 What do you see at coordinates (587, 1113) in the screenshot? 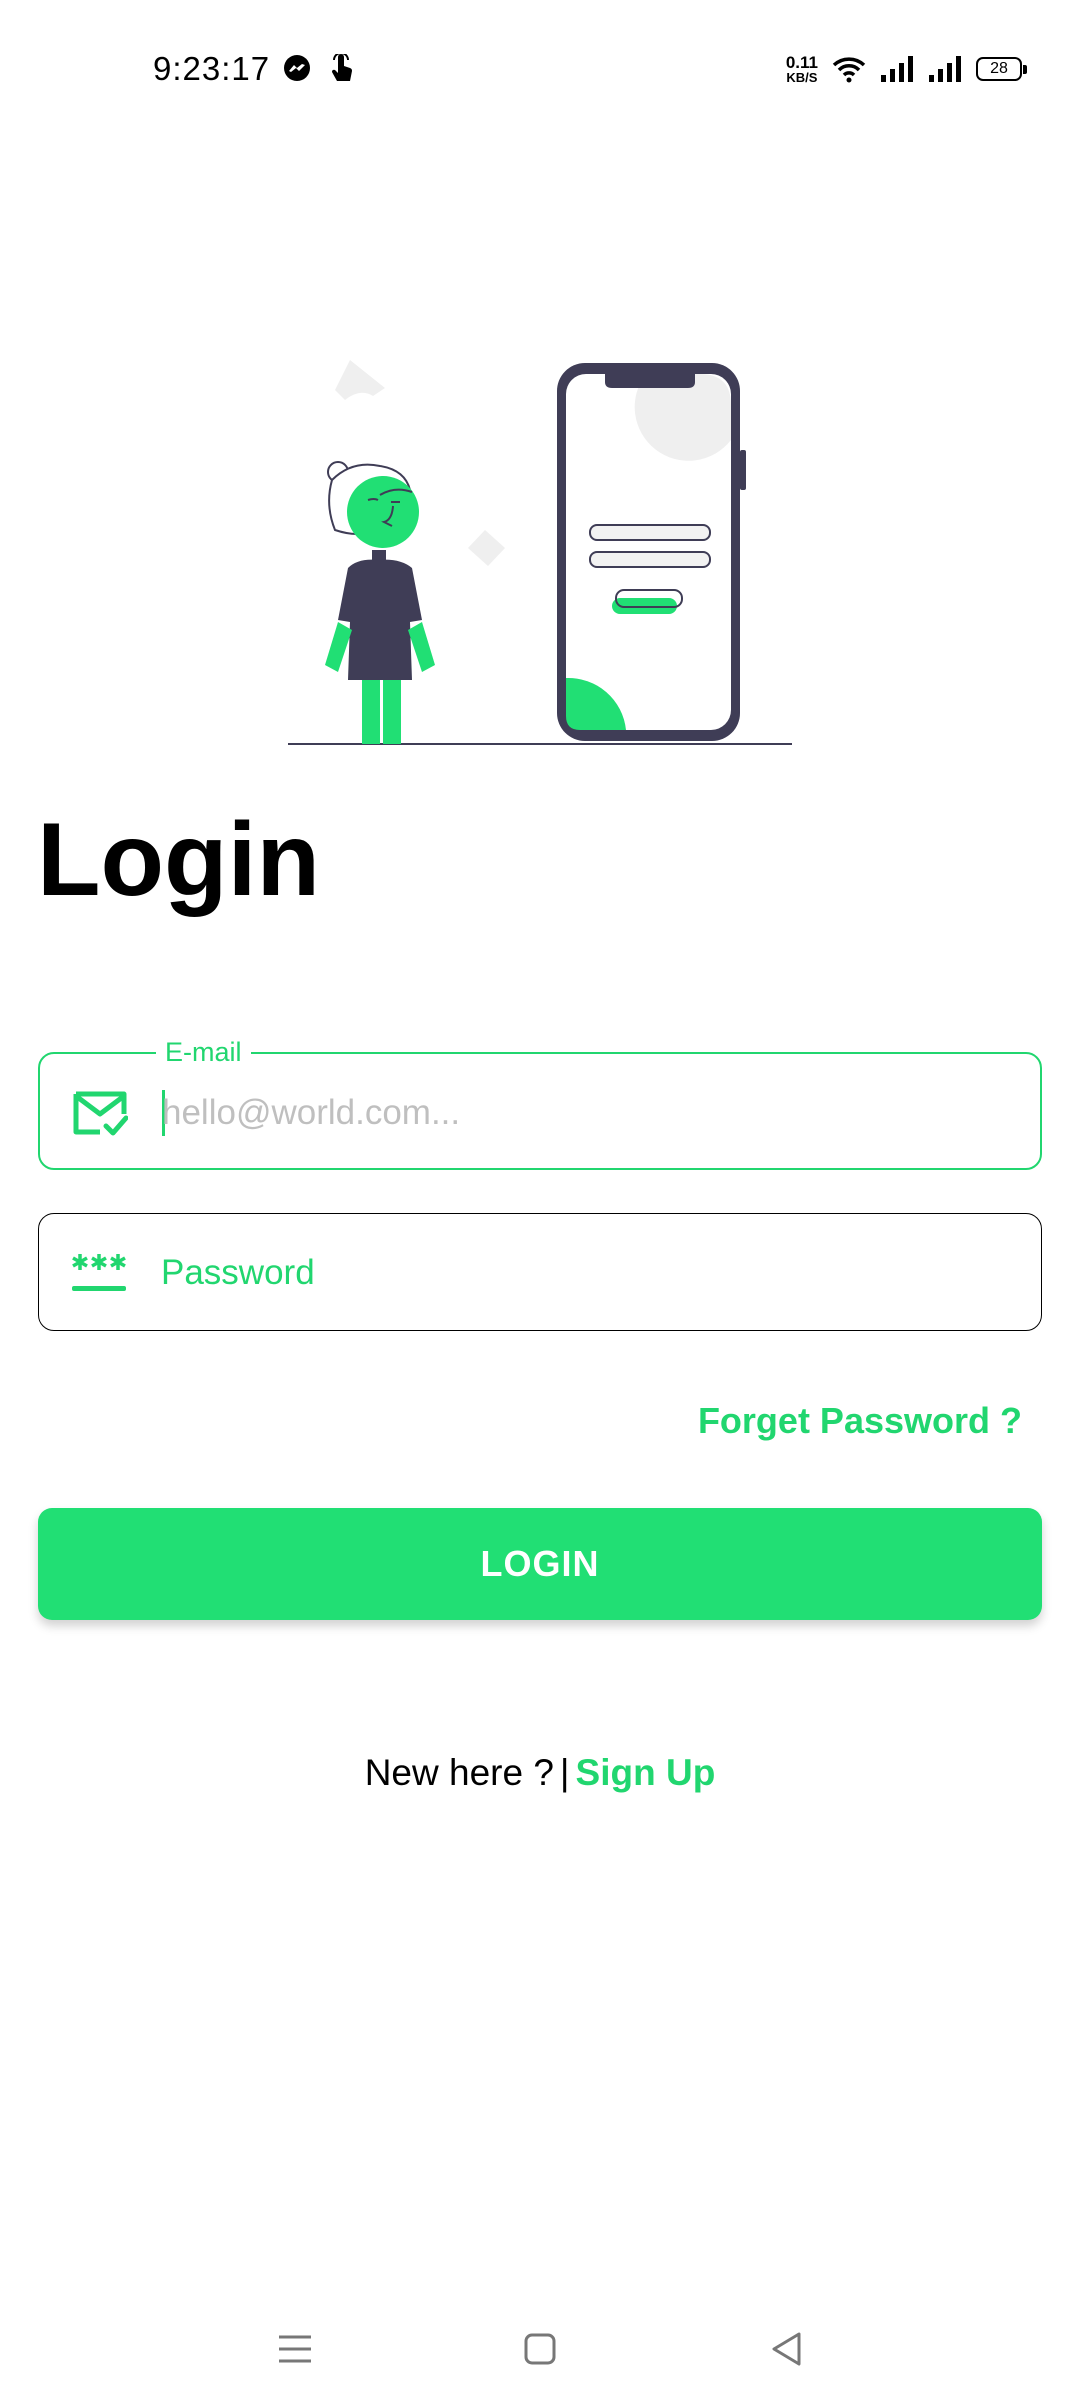
I see `email-input` at bounding box center [587, 1113].